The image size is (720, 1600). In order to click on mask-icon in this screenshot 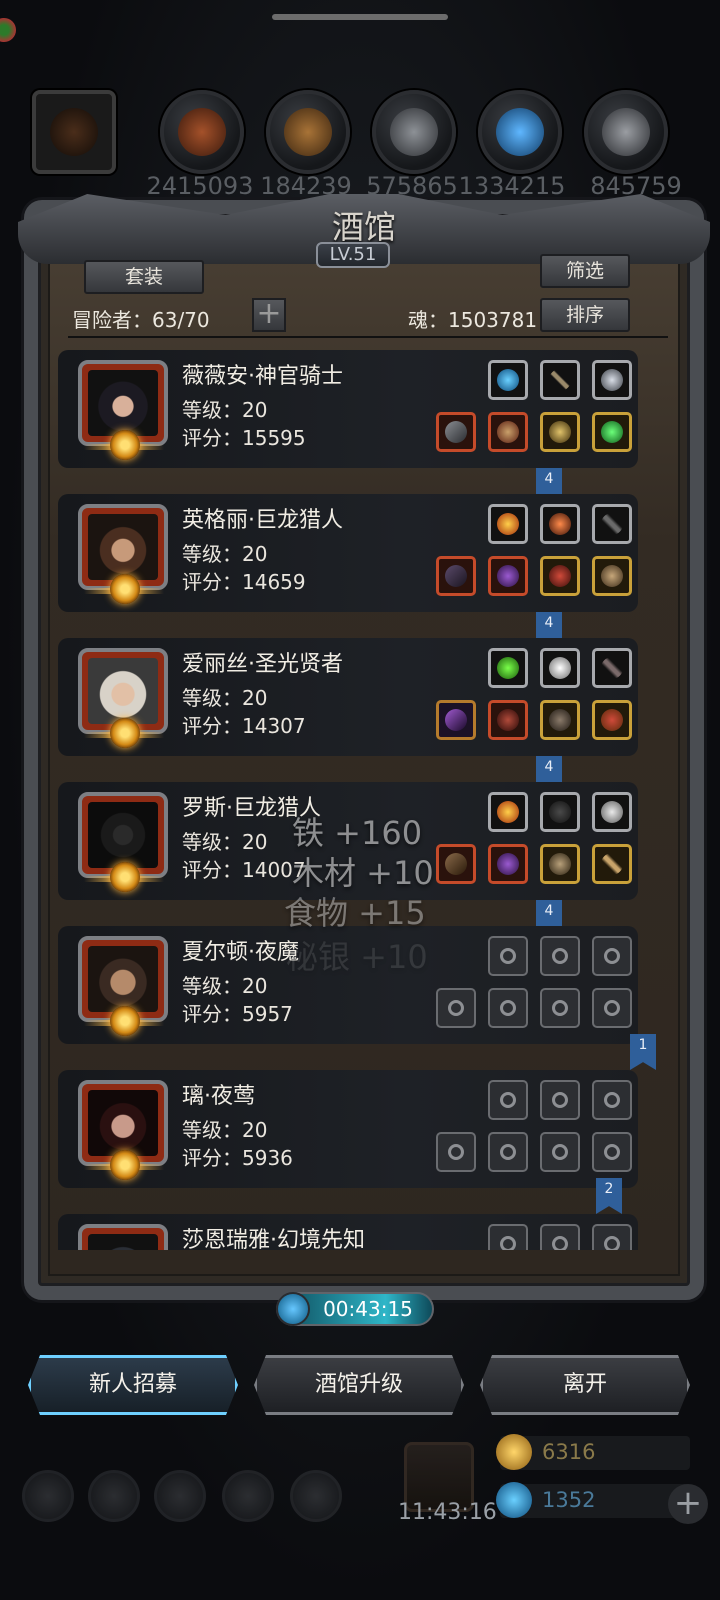, I will do `click(560, 720)`.